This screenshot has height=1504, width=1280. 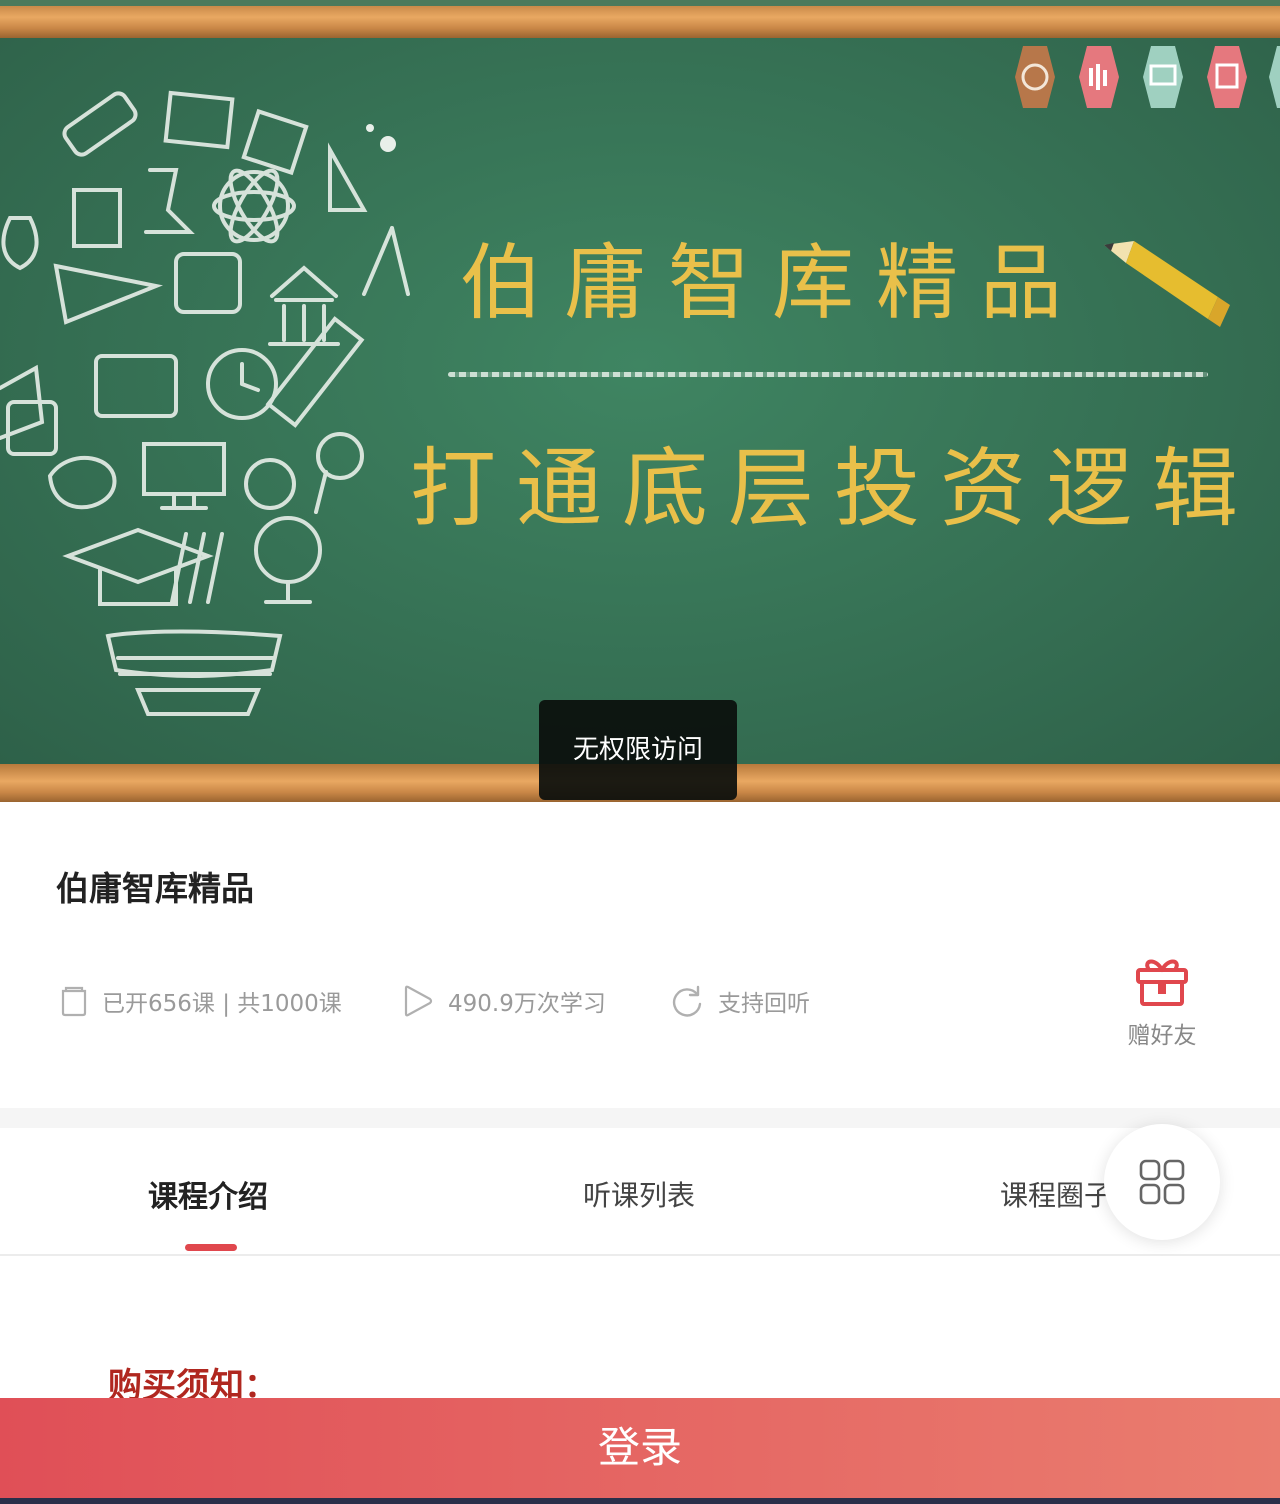 I want to click on banner-headline: 伯庸智库精品, so click(x=772, y=283).